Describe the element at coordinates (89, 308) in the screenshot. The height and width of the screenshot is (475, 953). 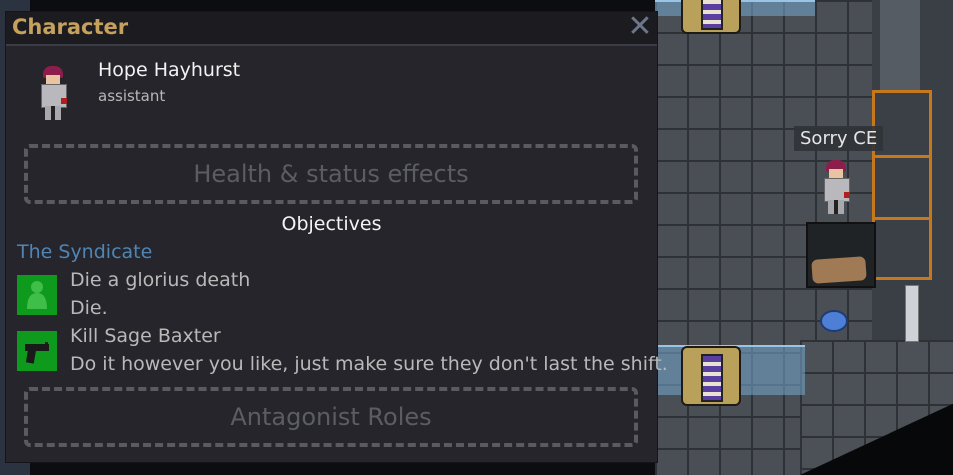
I see `objective-description: Die.` at that location.